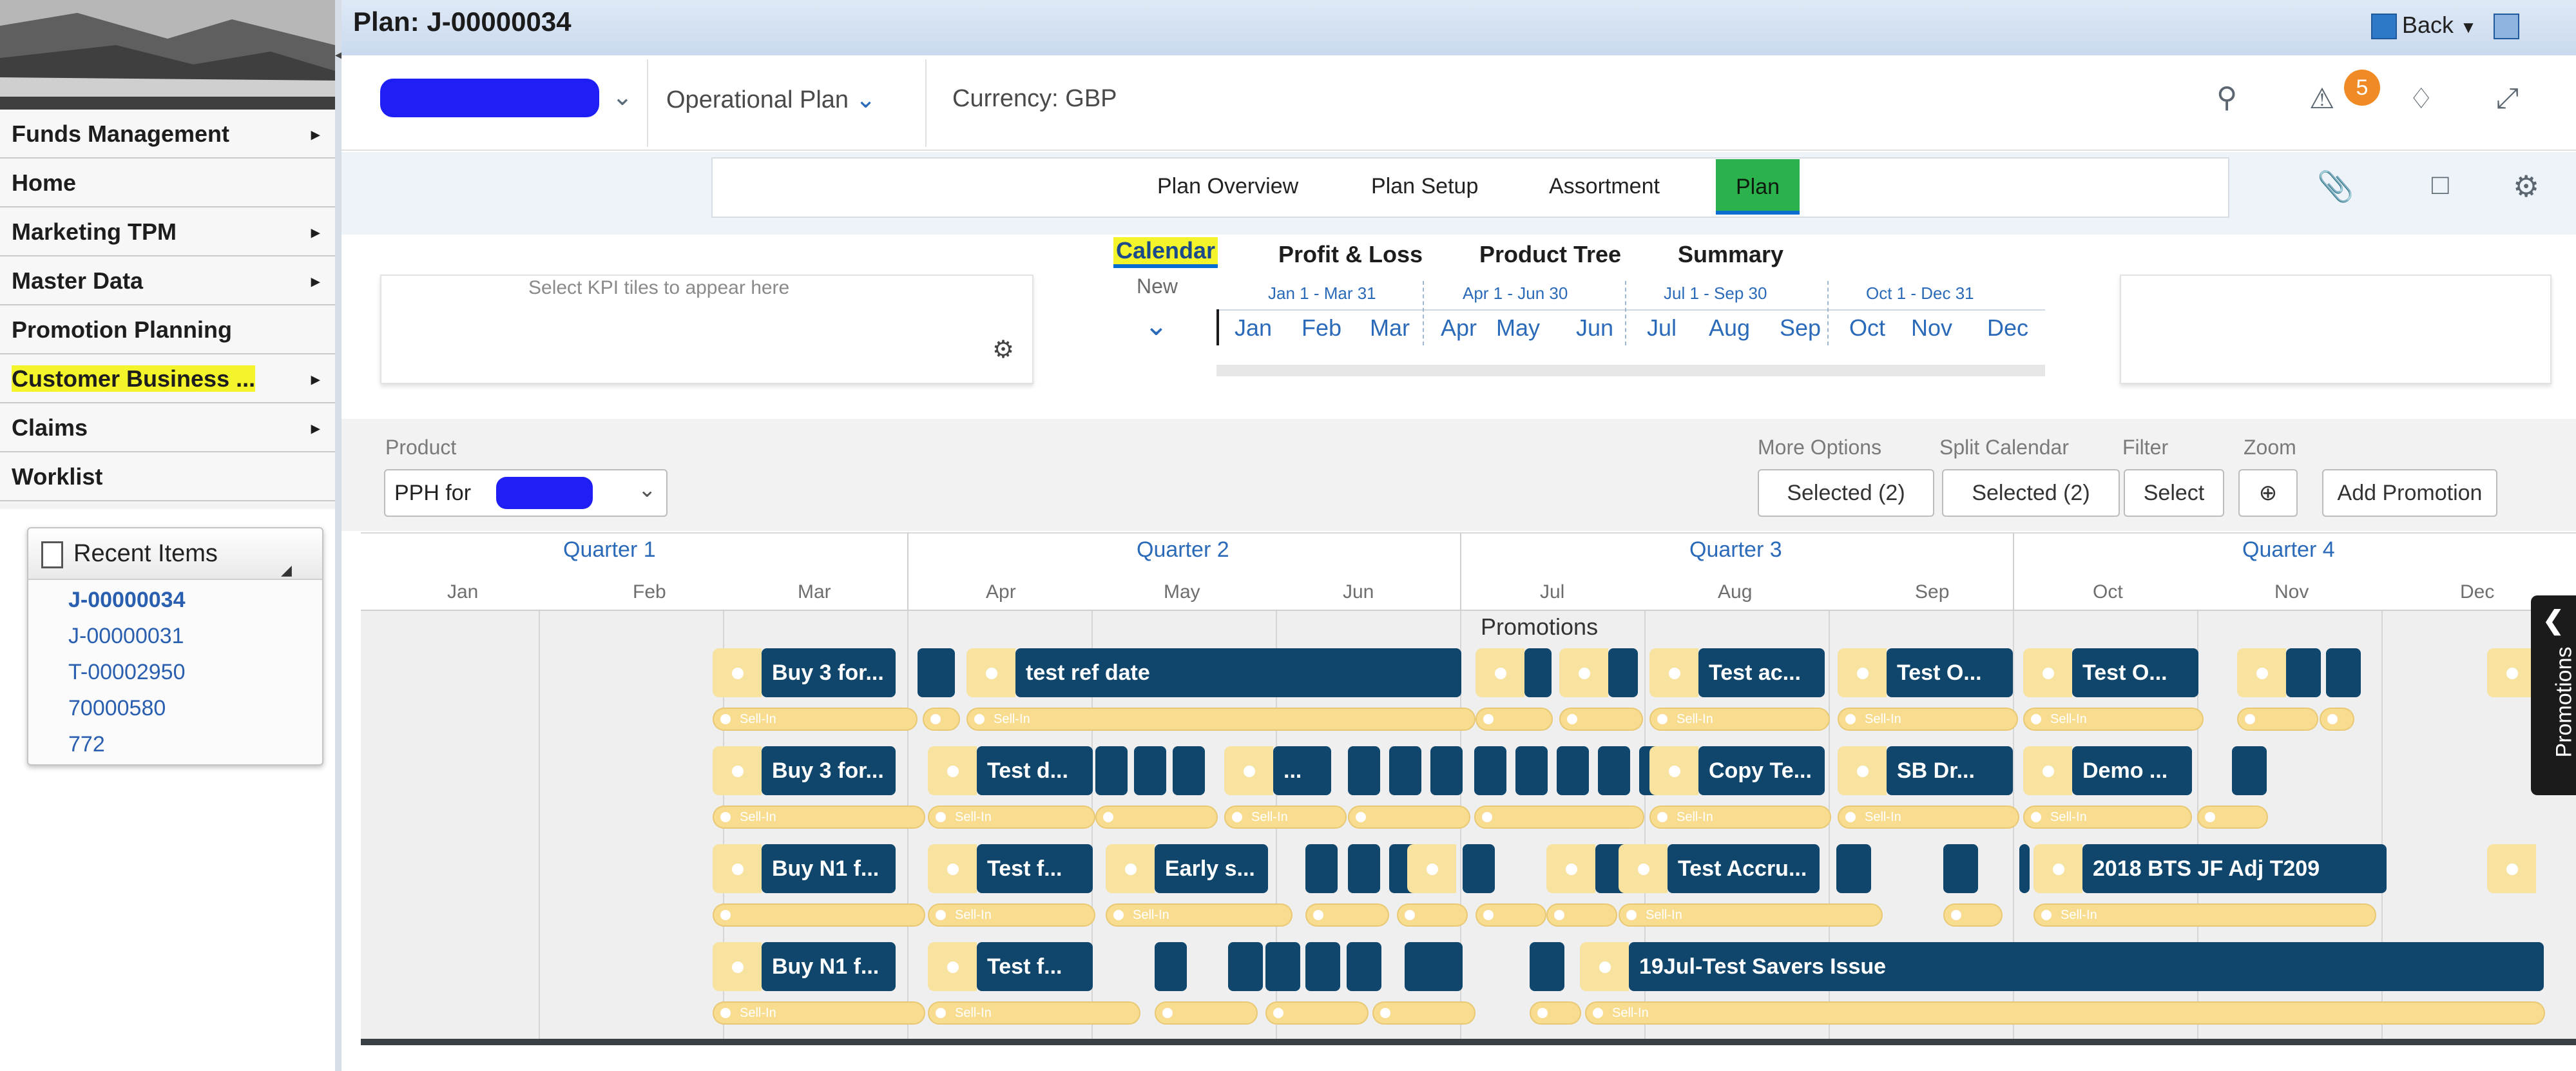  I want to click on timeline-month: Apr, so click(1459, 328).